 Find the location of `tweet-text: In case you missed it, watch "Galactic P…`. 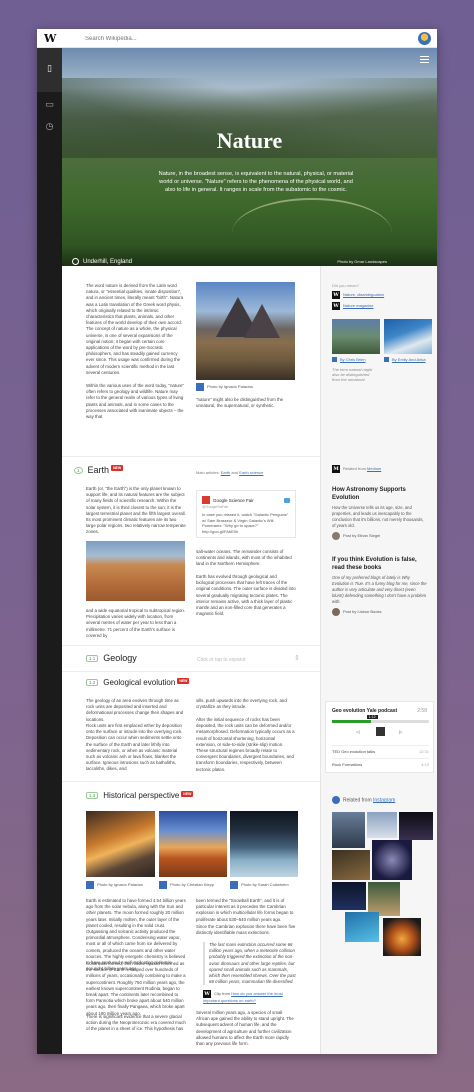

tweet-text: In case you missed it, watch "Galactic P… is located at coordinates (245, 523).